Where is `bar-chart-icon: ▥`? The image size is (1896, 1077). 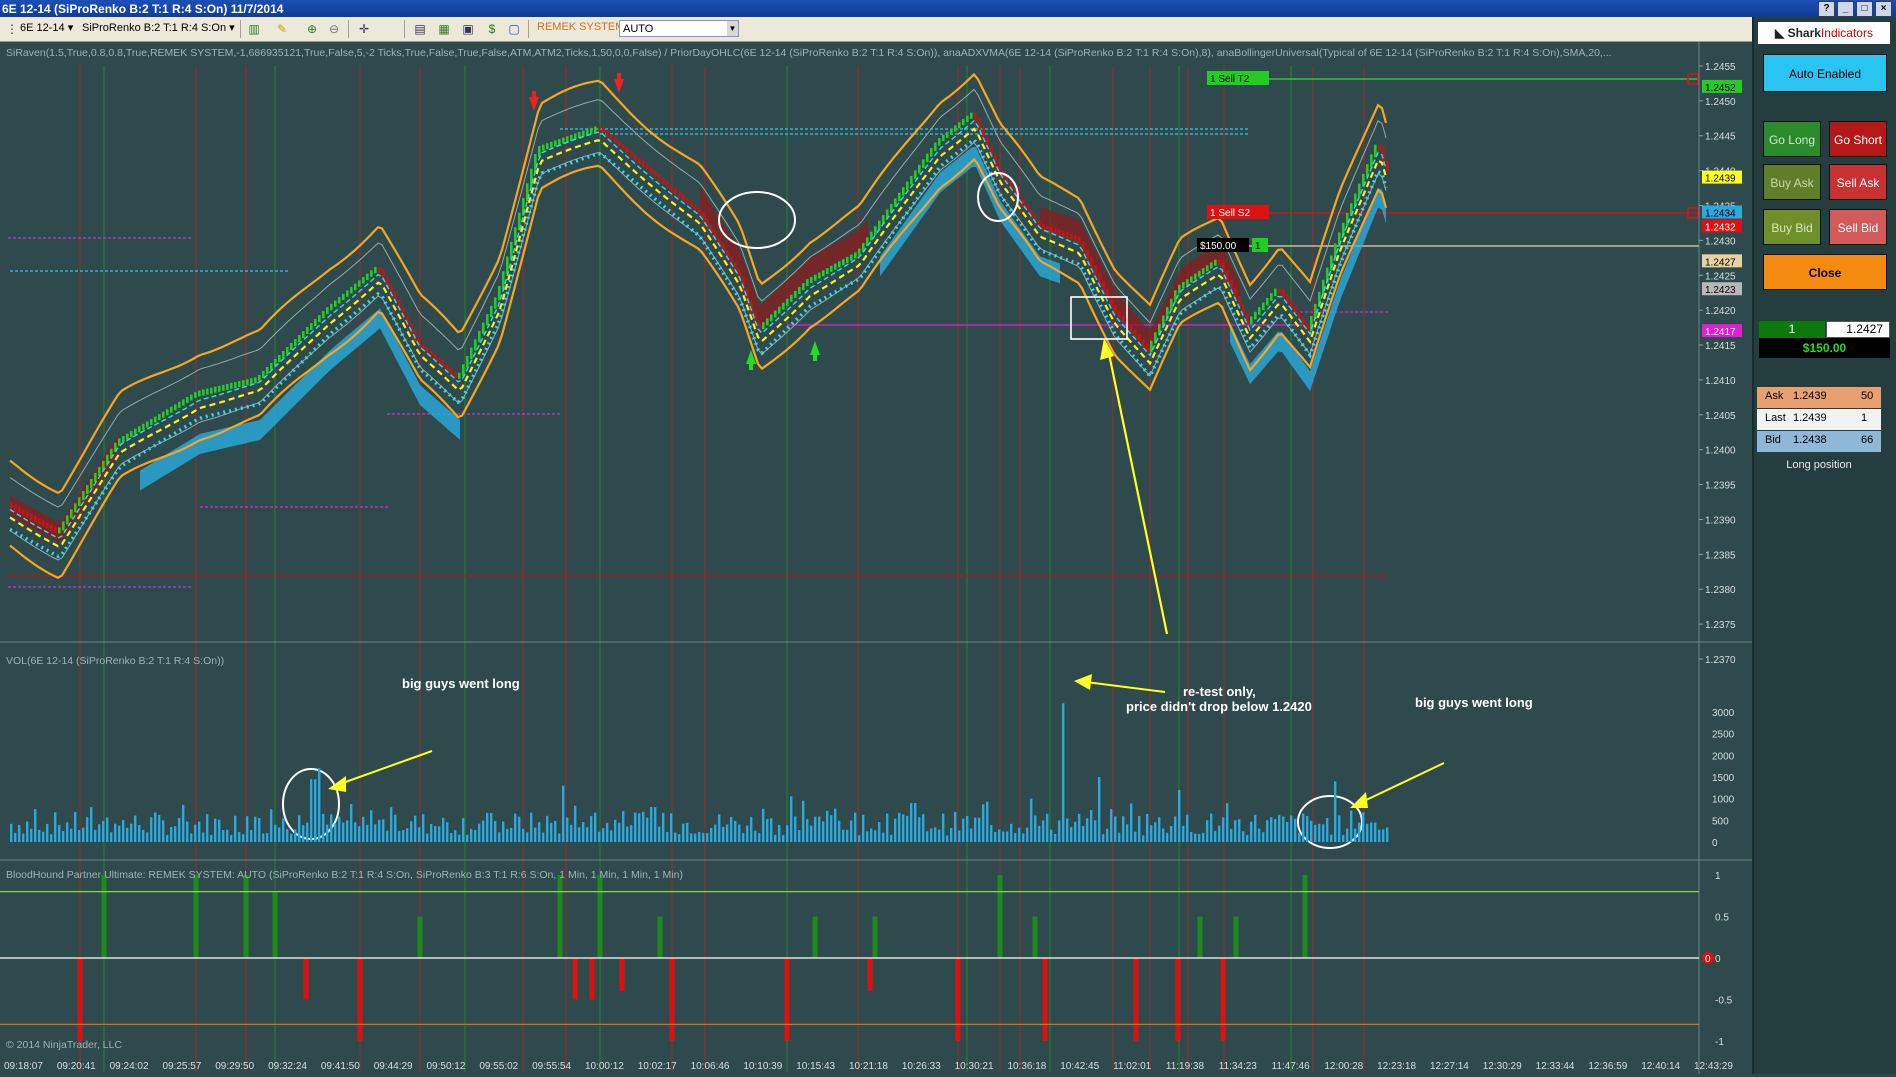
bar-chart-icon: ▥ is located at coordinates (254, 29).